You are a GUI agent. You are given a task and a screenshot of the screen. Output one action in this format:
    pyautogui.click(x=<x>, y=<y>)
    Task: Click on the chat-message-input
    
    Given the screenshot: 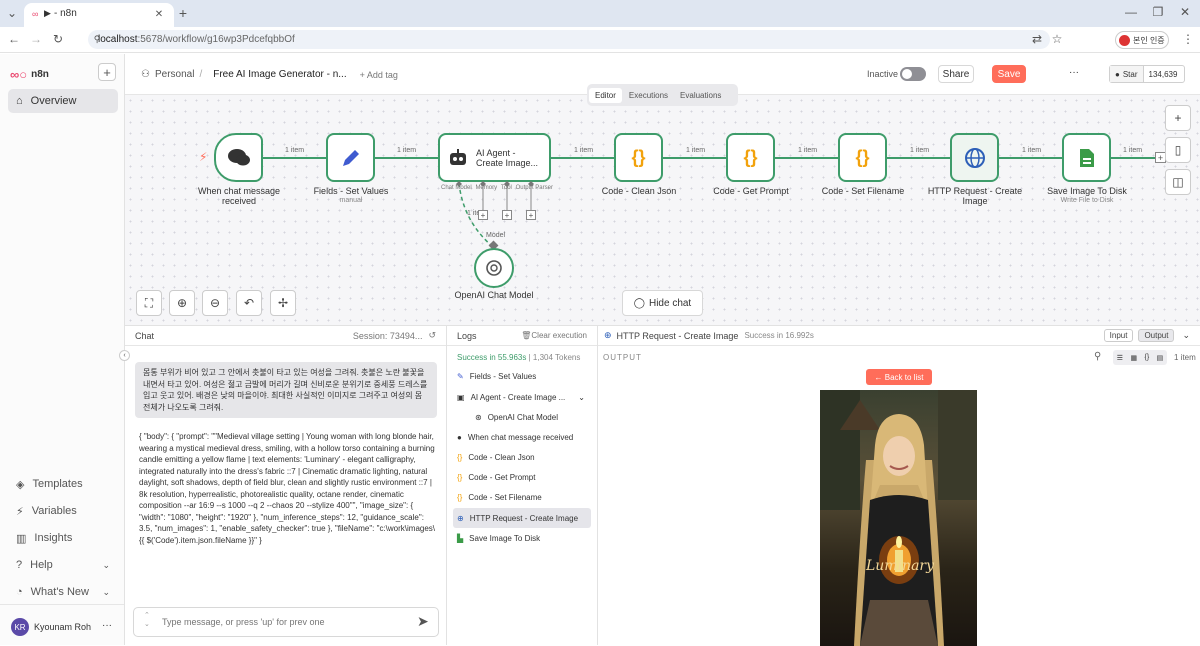 What is the action you would take?
    pyautogui.click(x=282, y=622)
    